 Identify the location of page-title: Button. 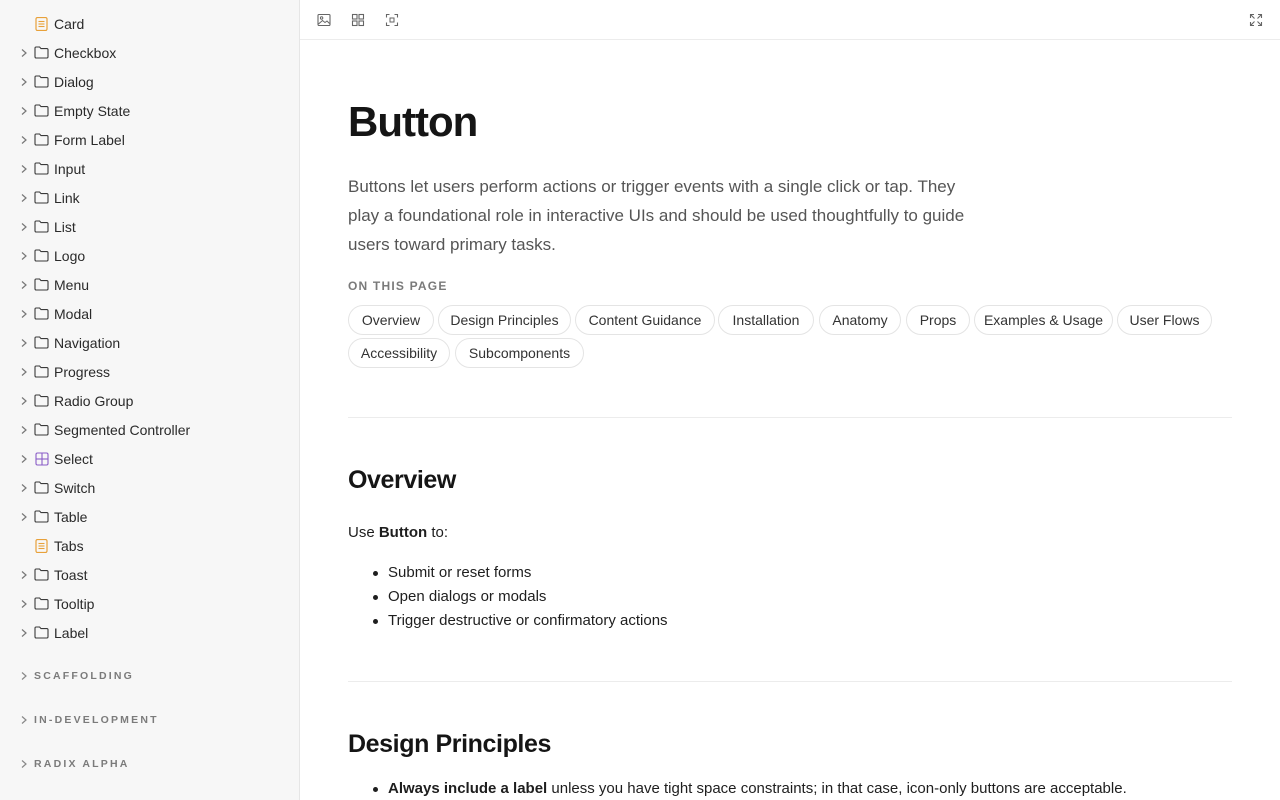
(413, 121).